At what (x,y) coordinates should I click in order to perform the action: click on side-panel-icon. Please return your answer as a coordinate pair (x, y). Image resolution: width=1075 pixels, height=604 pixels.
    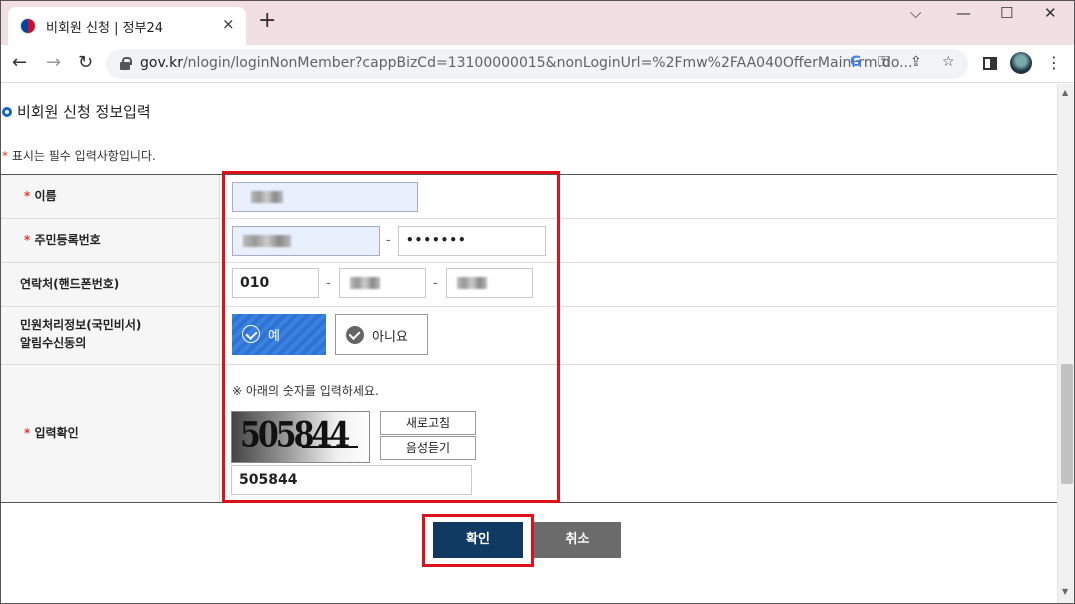
    Looking at the image, I should click on (990, 63).